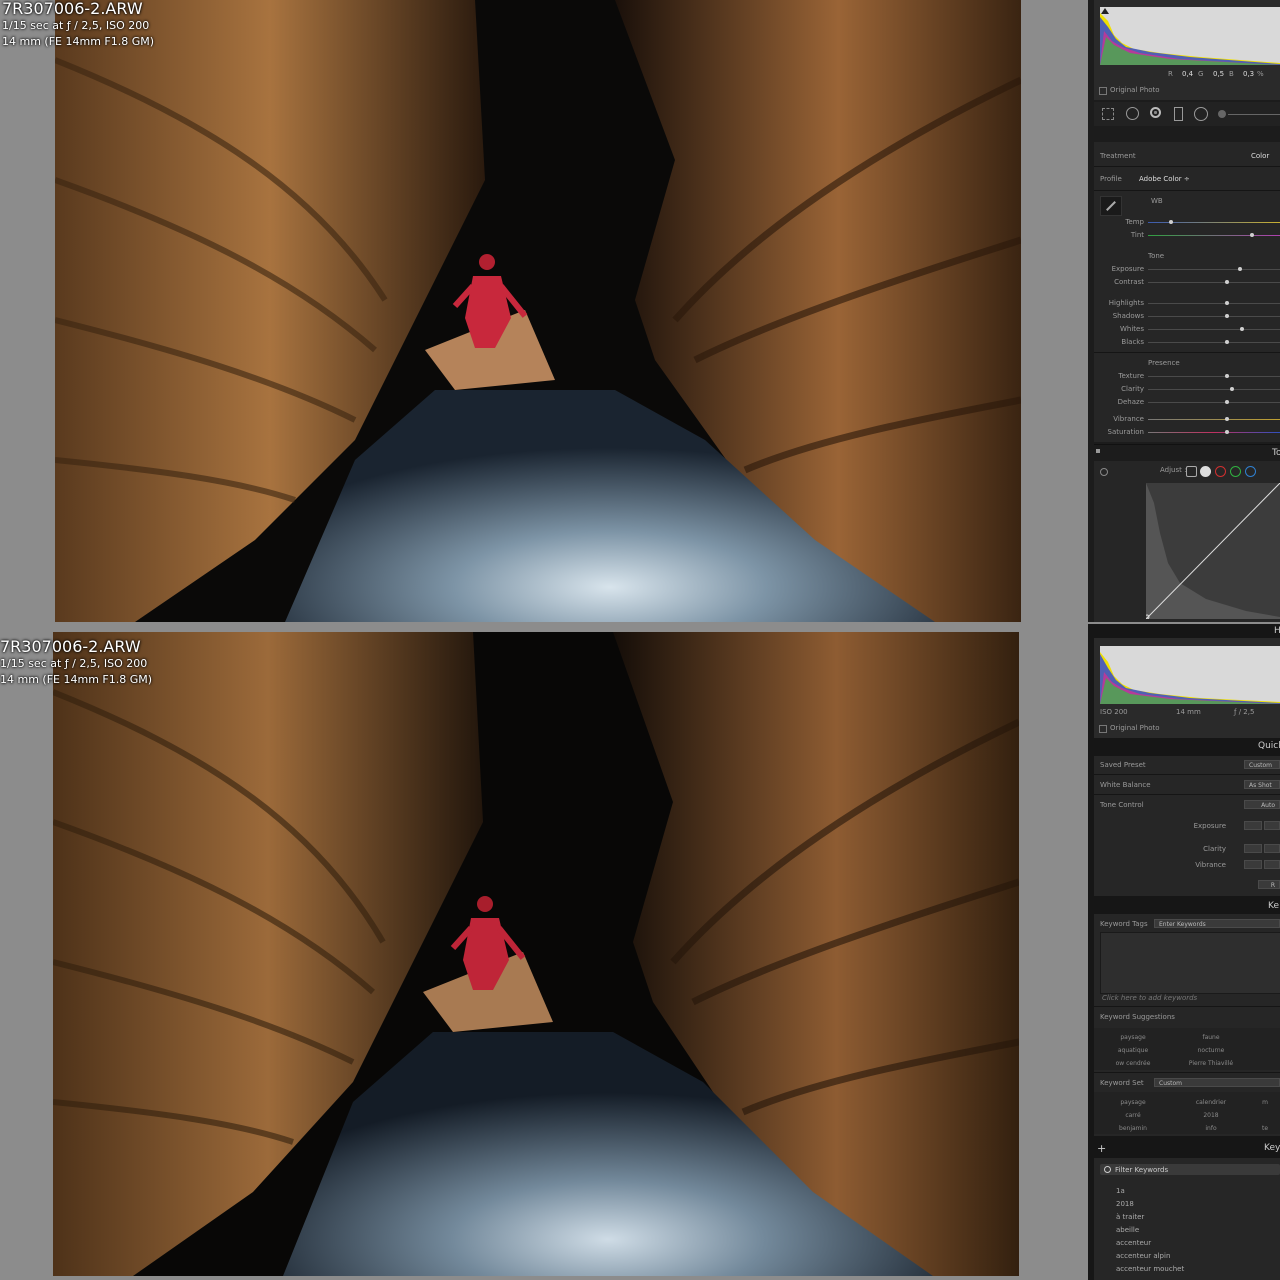  I want to click on suggestion-item: paysage, so click(1133, 1037).